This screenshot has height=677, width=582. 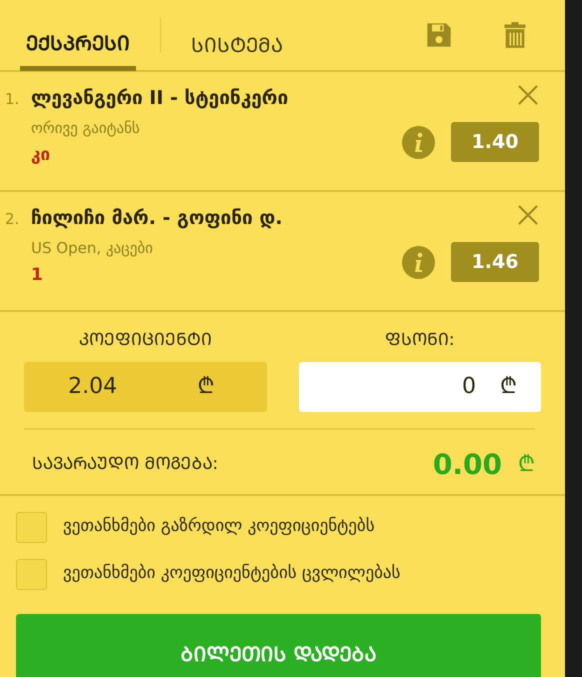 What do you see at coordinates (157, 218) in the screenshot?
I see `match-title: ჩილიჩი მარ. - გოფინი დ.` at bounding box center [157, 218].